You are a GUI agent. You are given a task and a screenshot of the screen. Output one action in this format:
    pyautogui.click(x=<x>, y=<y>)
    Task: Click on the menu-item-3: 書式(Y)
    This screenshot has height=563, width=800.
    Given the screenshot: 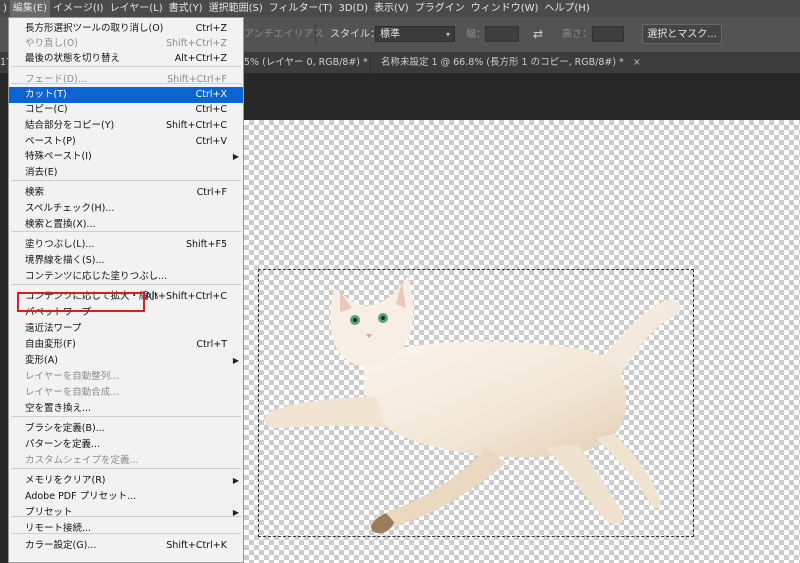 What is the action you would take?
    pyautogui.click(x=186, y=8)
    